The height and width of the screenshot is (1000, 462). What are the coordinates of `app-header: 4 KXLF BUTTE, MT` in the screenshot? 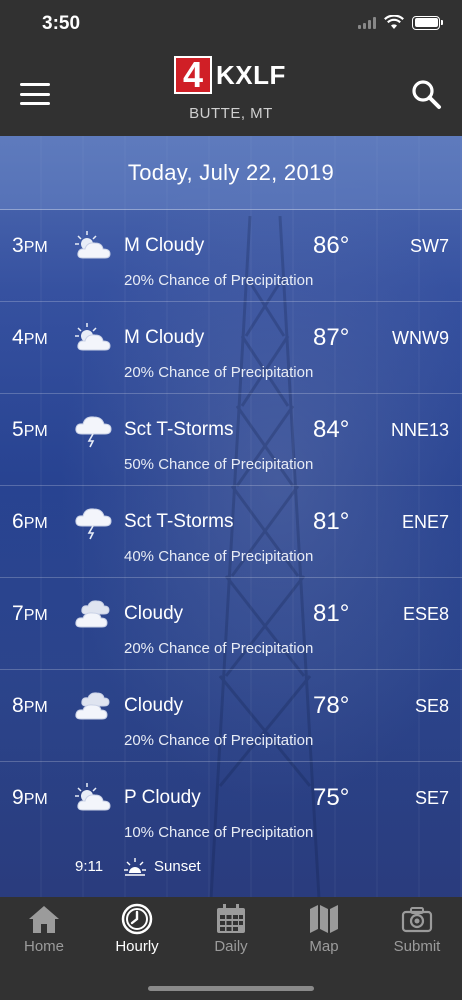 It's located at (231, 93).